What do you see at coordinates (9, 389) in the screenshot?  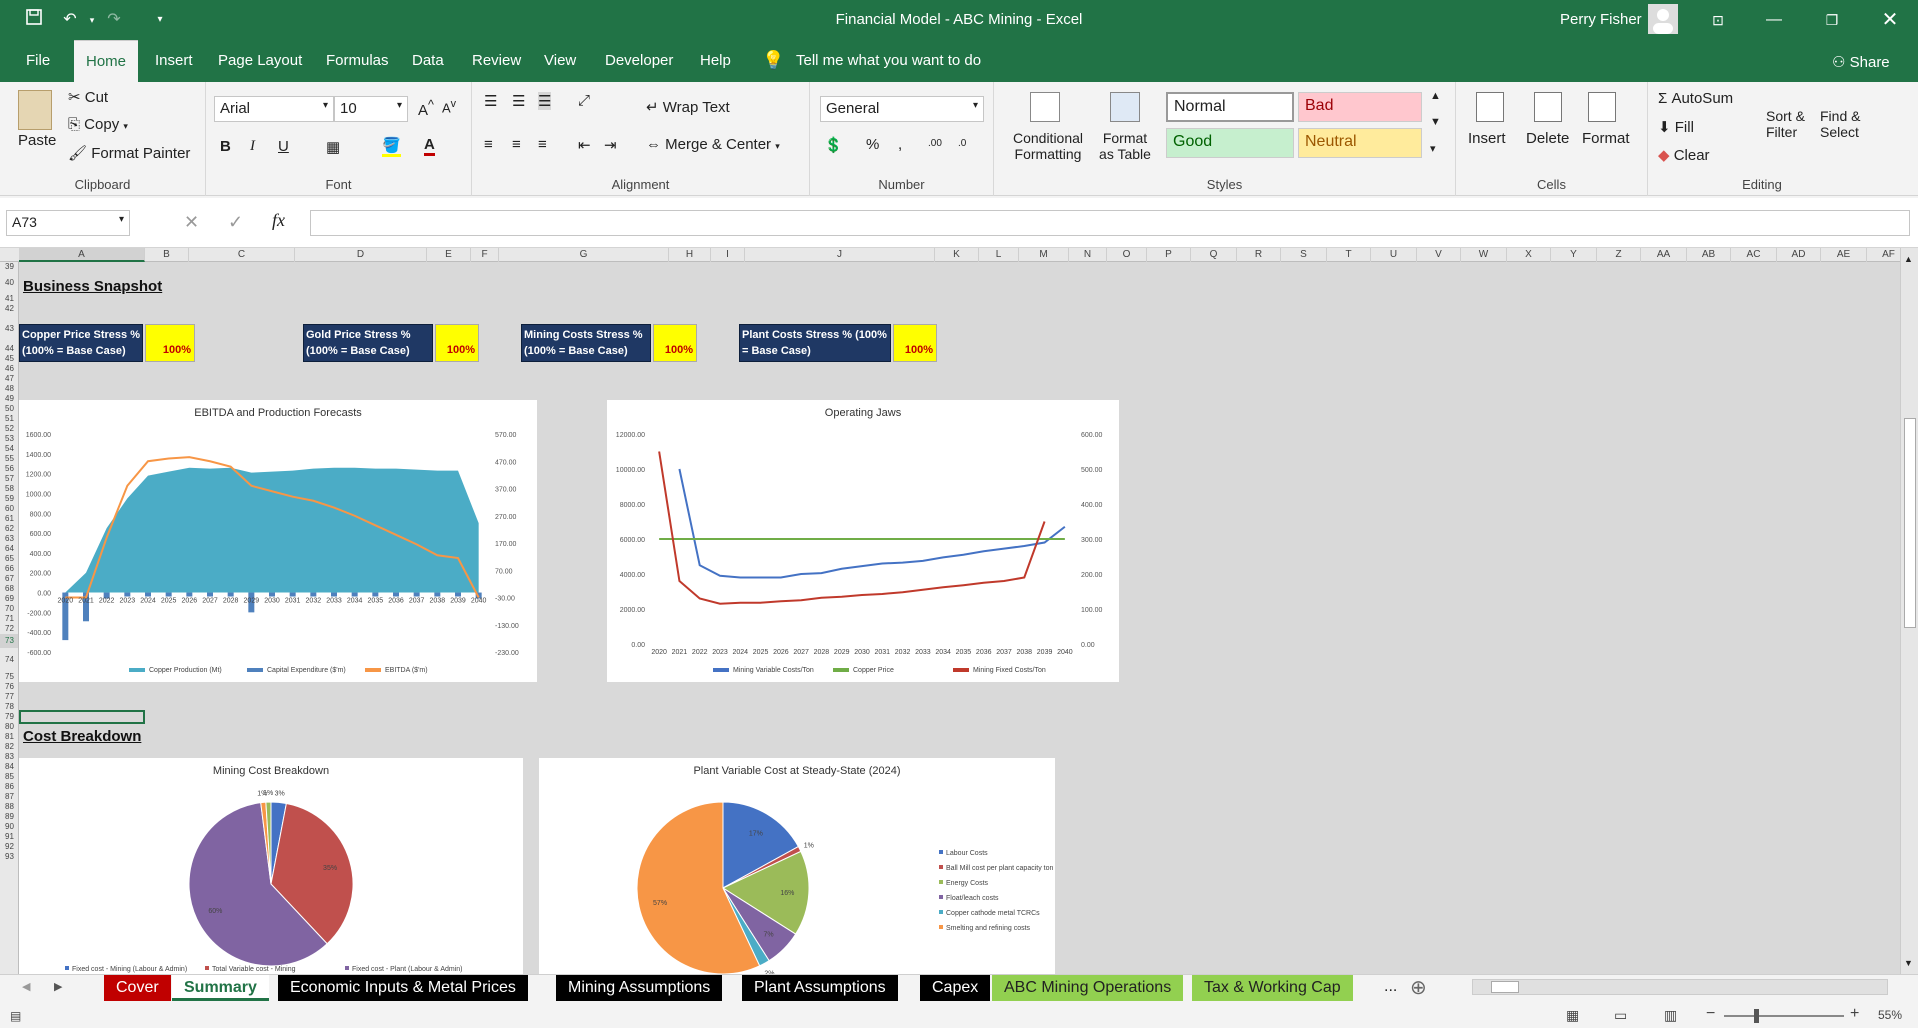 I see `row-header: 48` at bounding box center [9, 389].